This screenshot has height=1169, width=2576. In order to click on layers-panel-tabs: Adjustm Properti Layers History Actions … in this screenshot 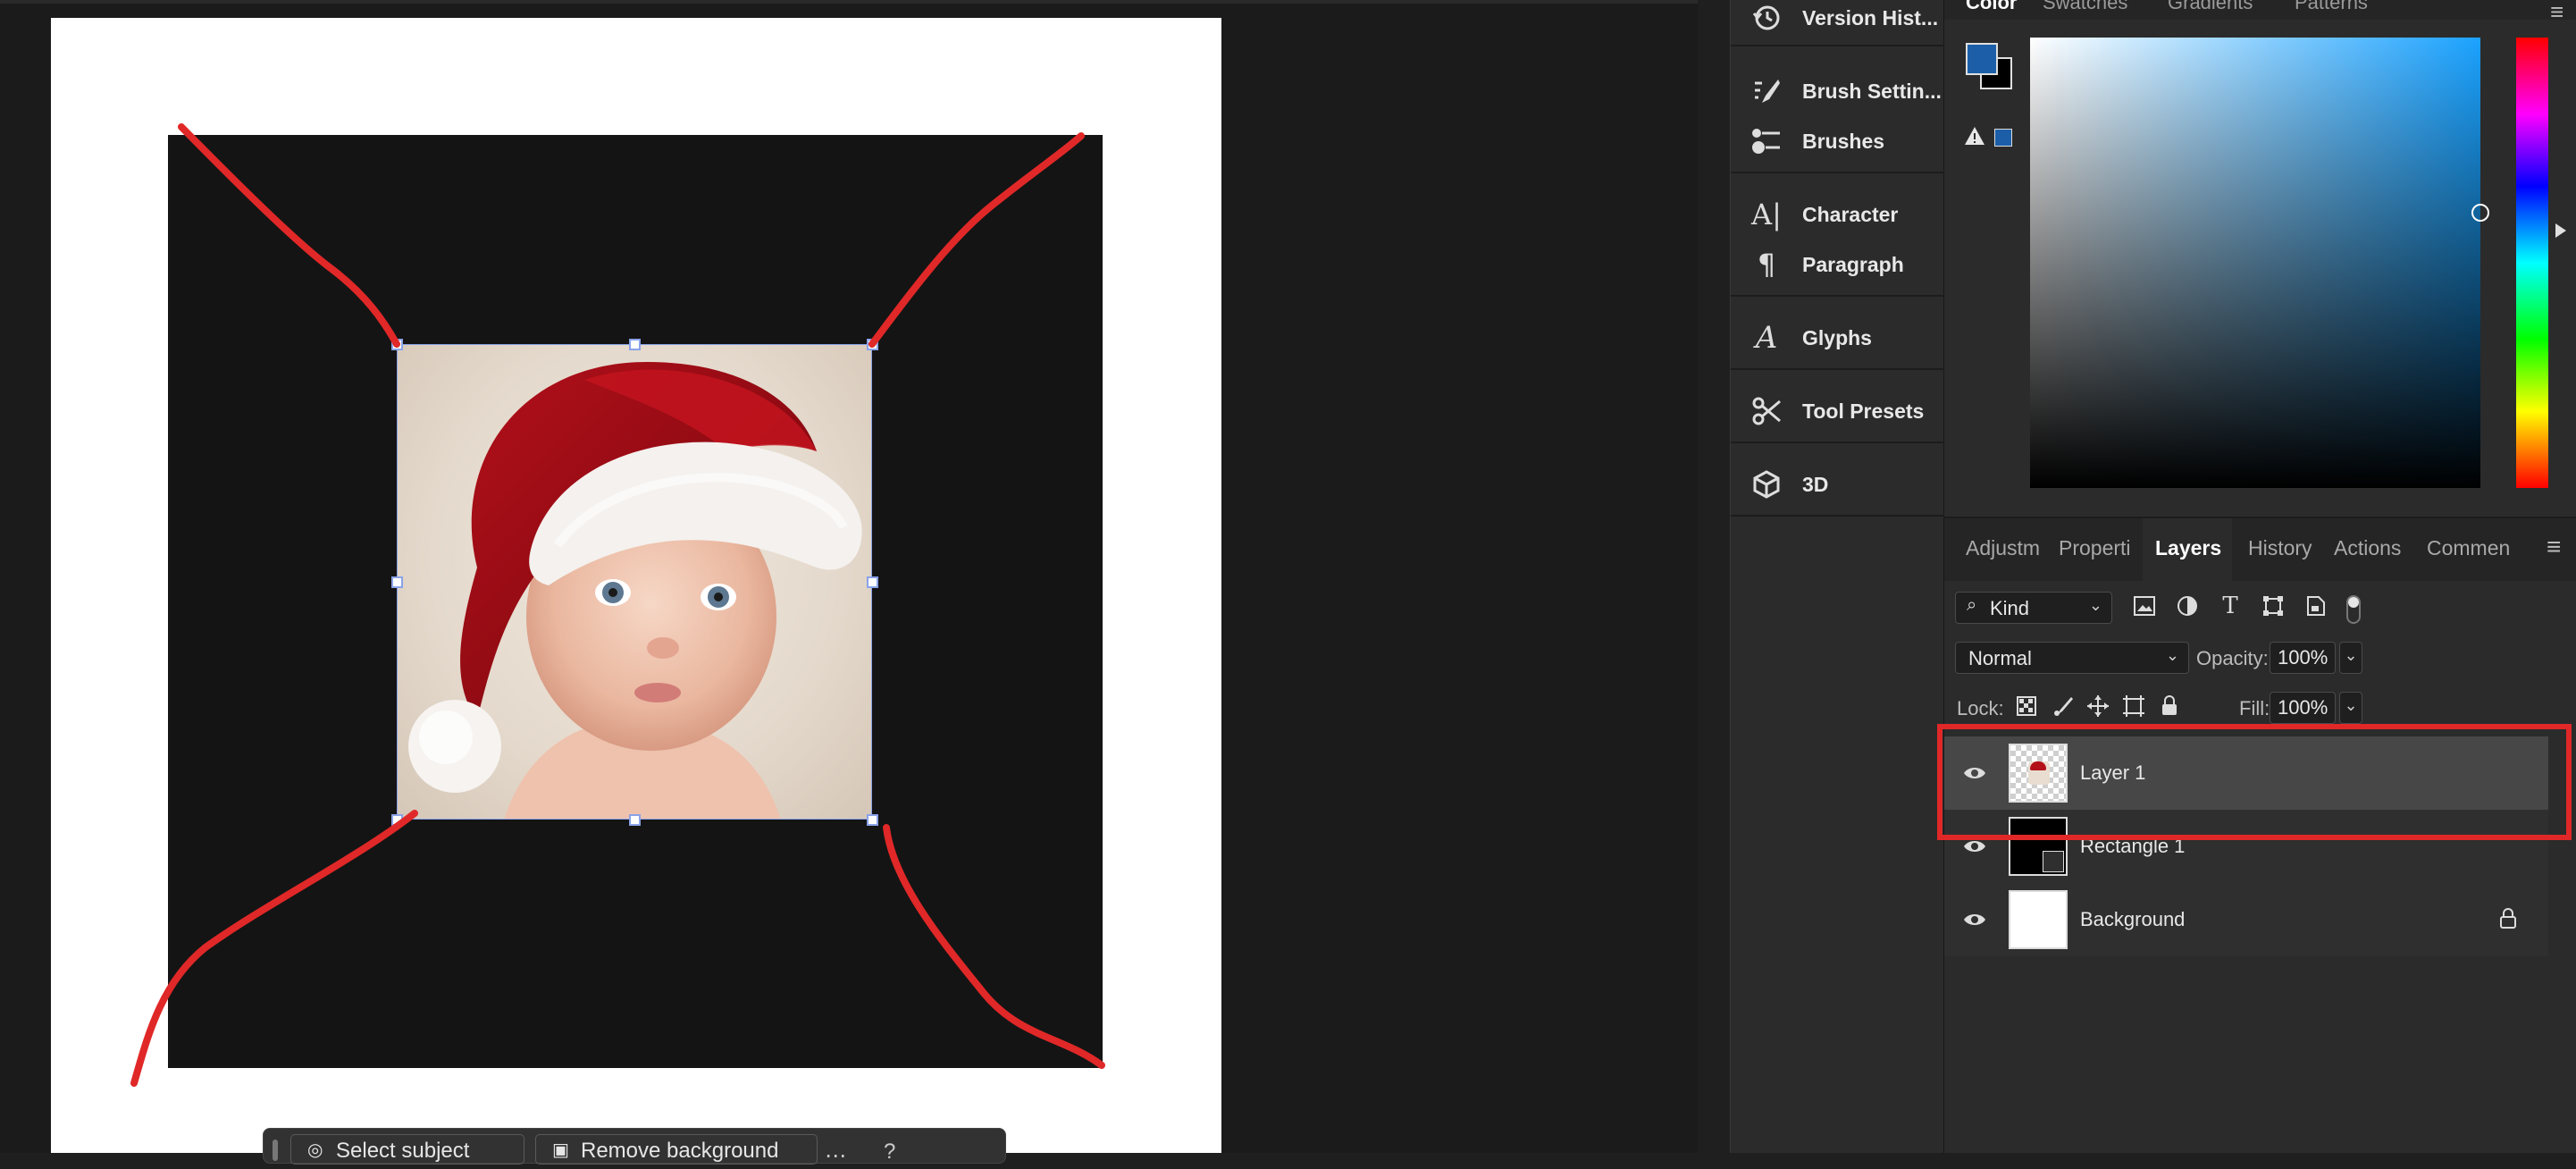, I will do `click(2260, 549)`.